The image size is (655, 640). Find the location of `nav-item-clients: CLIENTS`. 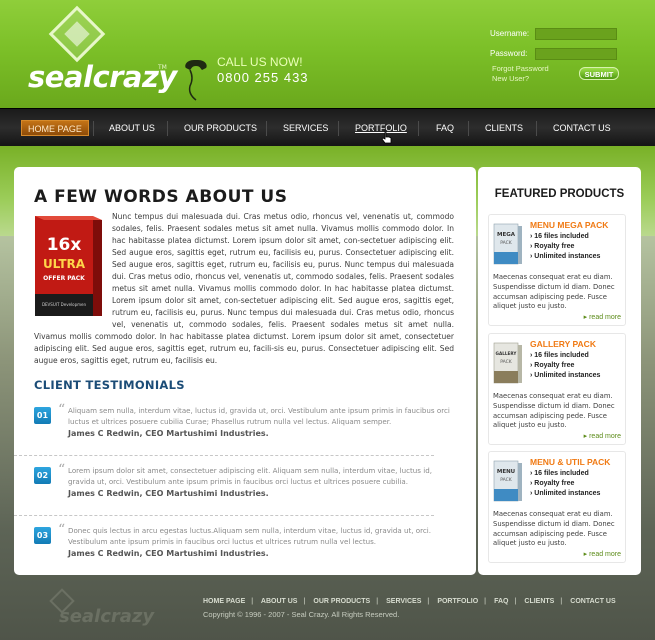

nav-item-clients: CLIENTS is located at coordinates (504, 128).